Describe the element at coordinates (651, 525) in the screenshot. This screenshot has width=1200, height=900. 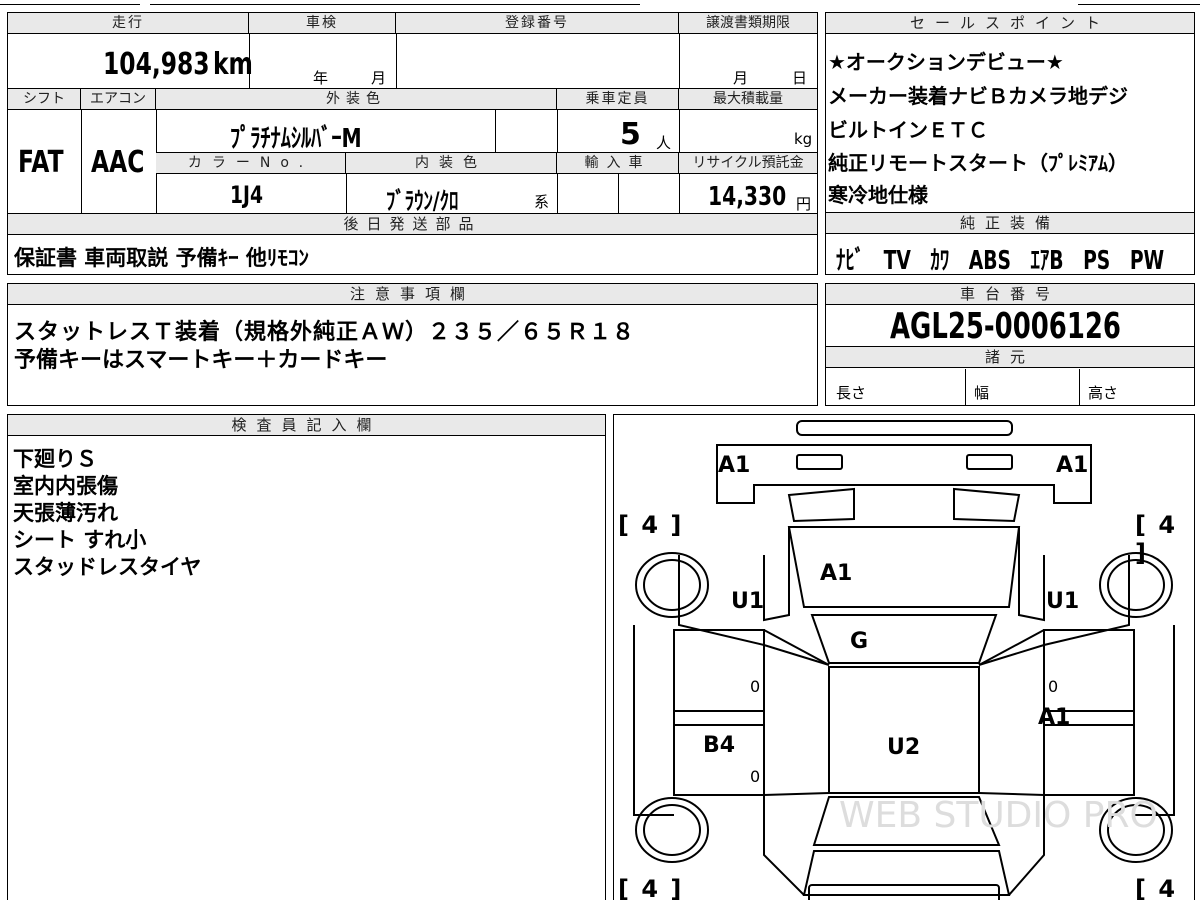
I see `tire-fl: [ 4 ]` at that location.